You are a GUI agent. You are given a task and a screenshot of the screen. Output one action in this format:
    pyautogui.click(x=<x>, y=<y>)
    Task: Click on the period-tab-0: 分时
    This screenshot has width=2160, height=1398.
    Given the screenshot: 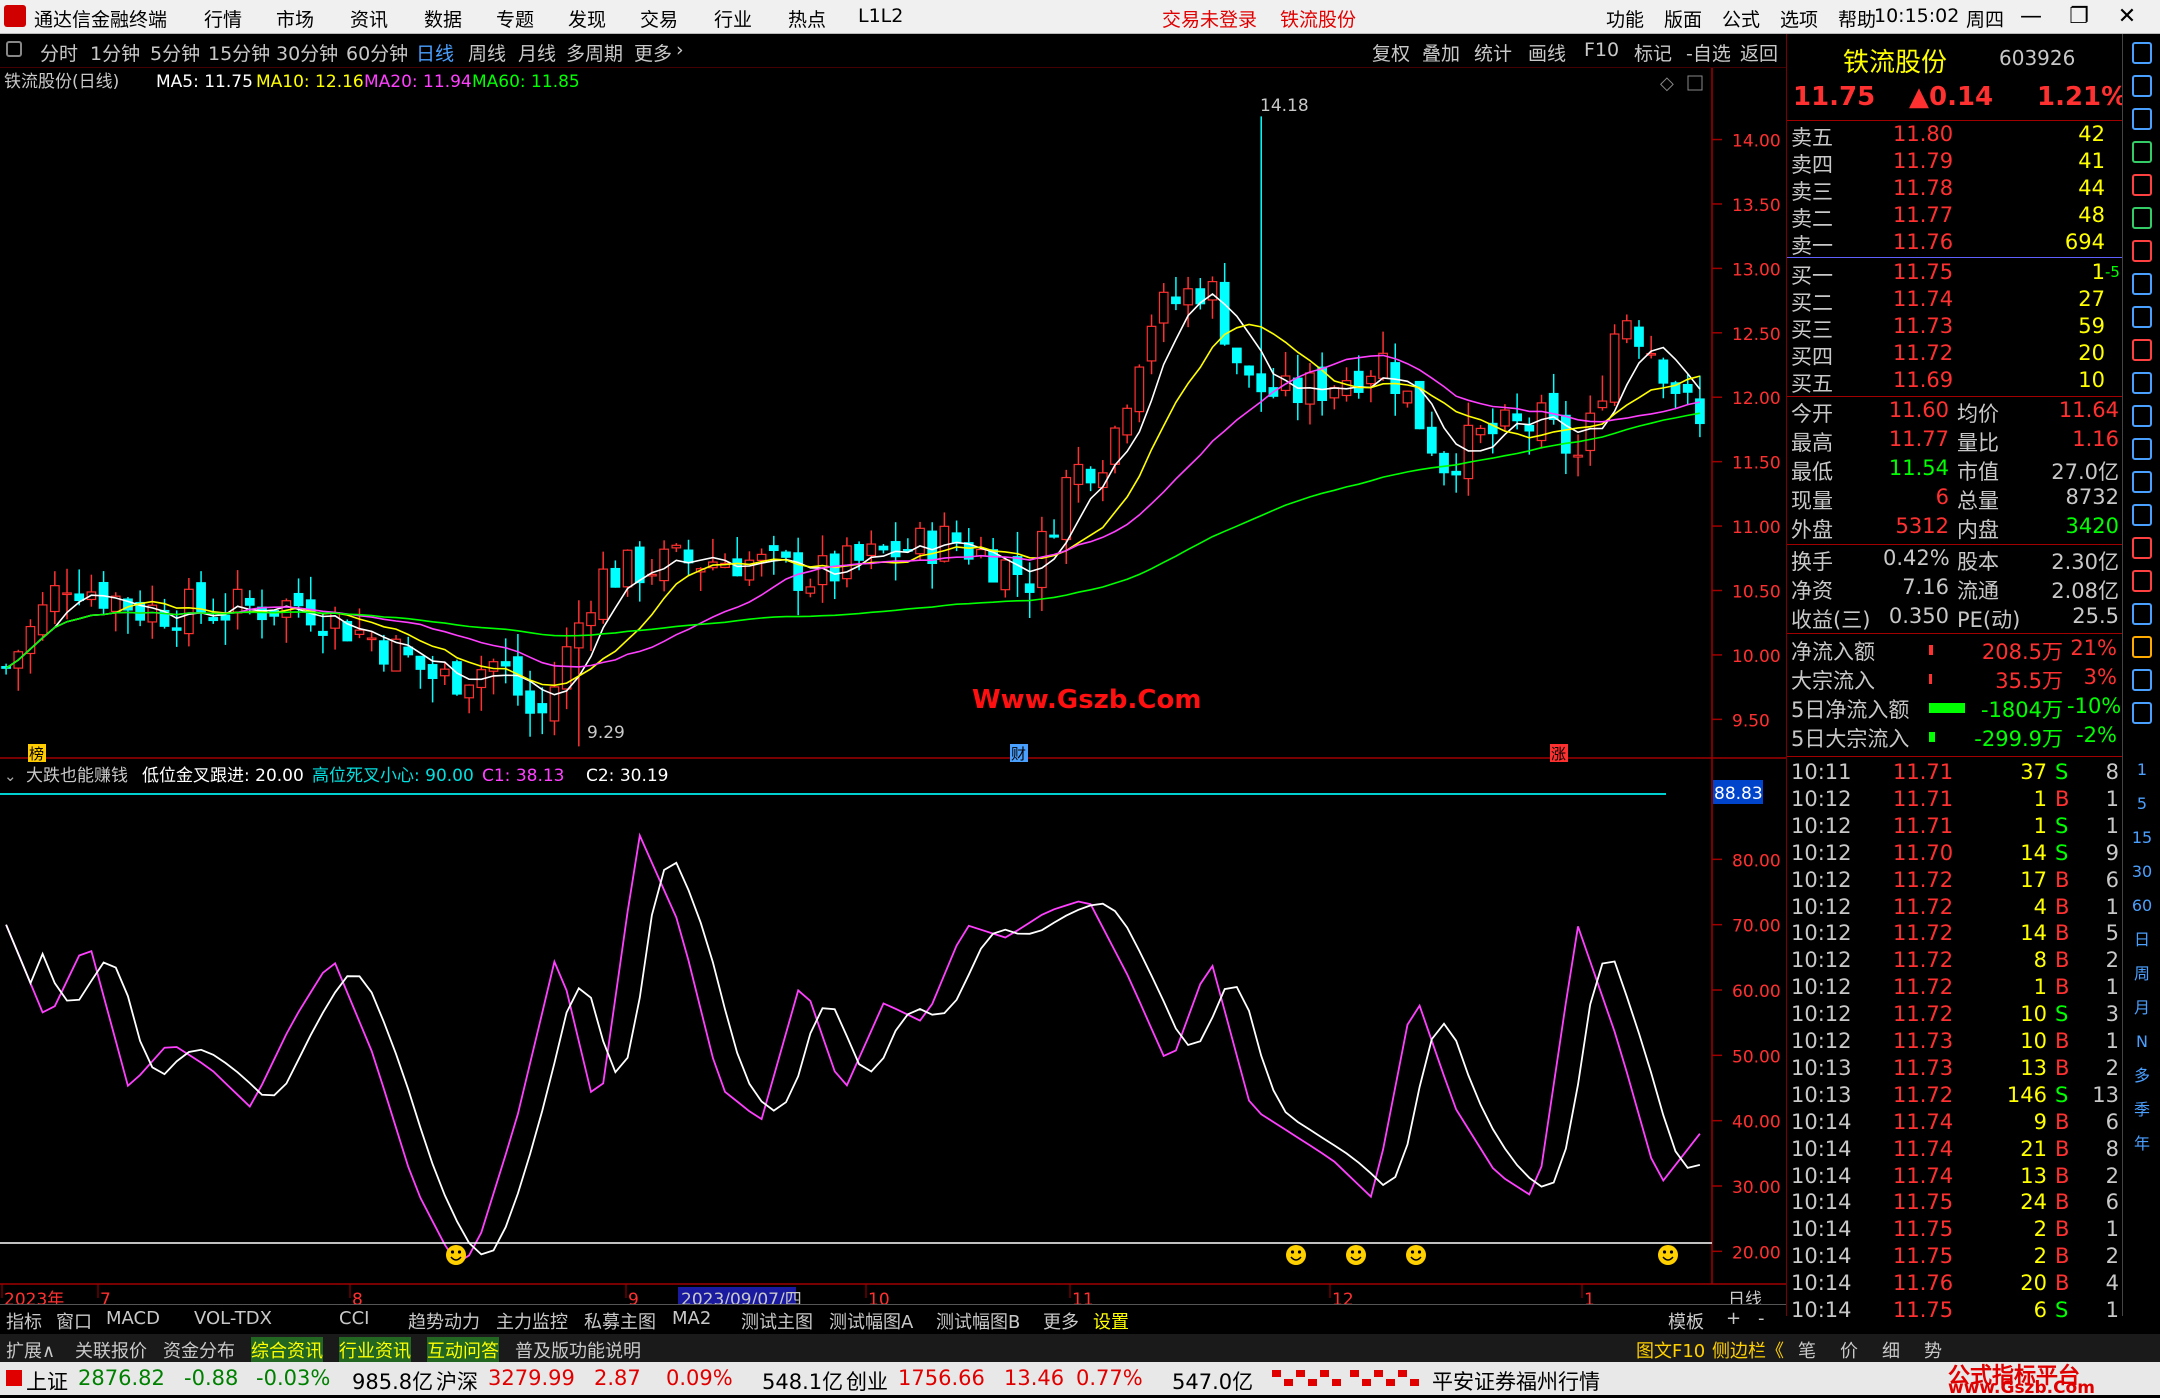 What is the action you would take?
    pyautogui.click(x=59, y=52)
    